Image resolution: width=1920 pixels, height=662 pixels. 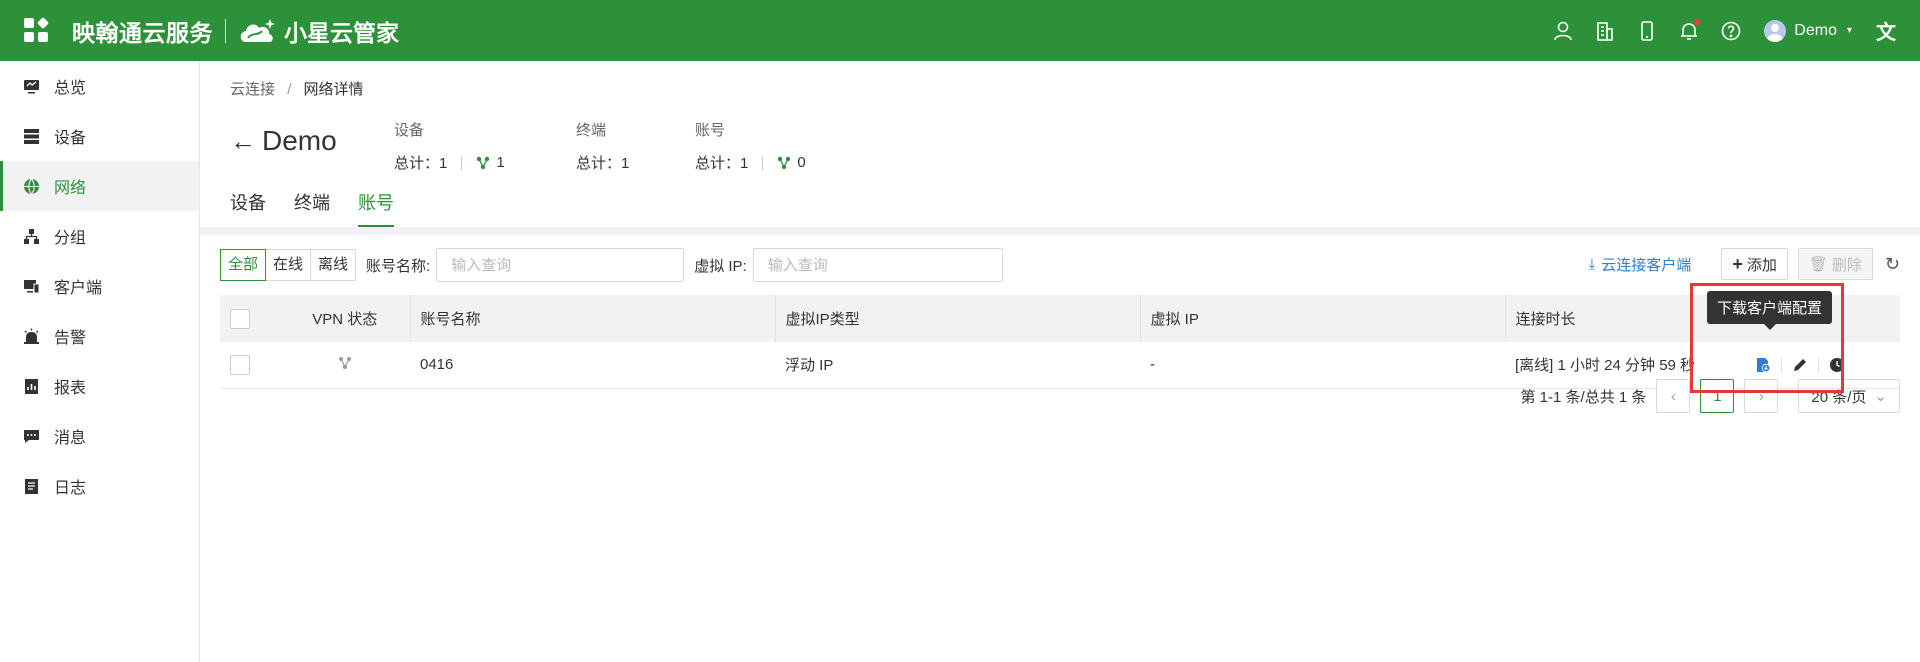 What do you see at coordinates (592, 365) in the screenshot?
I see `cell-account-name: 0416` at bounding box center [592, 365].